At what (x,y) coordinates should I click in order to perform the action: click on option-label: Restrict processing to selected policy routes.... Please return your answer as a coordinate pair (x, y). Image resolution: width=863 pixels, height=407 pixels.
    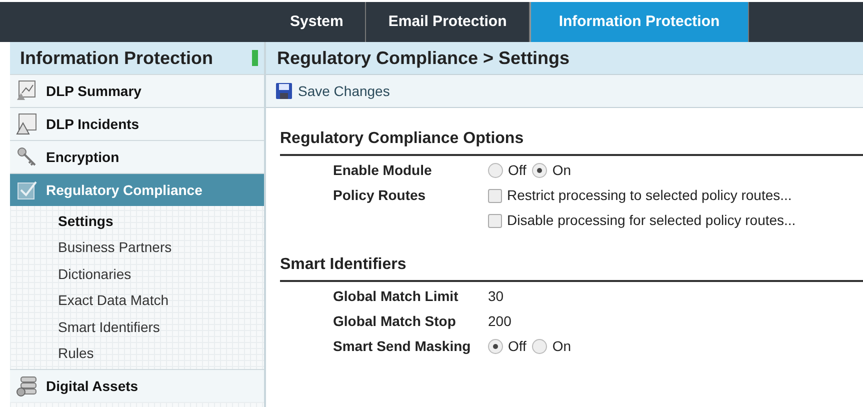
    Looking at the image, I should click on (649, 195).